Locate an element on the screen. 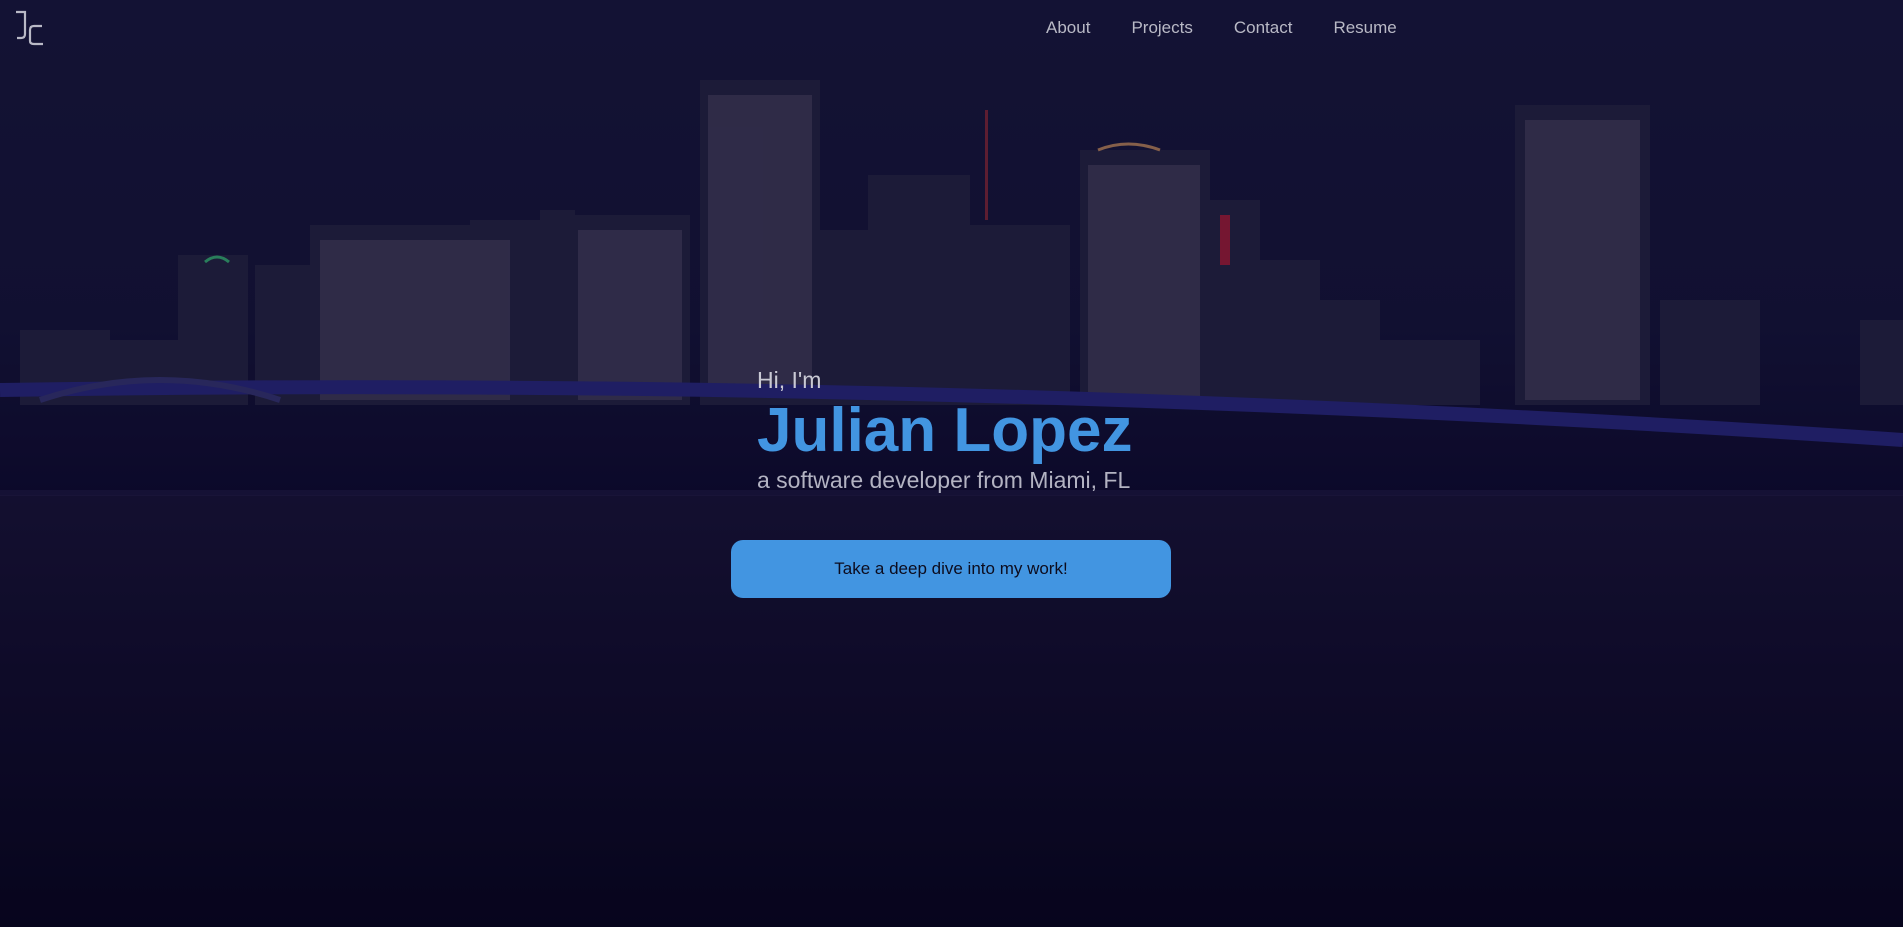 The height and width of the screenshot is (927, 1903). view-work-button: Take a deep dive into my work! is located at coordinates (951, 569).